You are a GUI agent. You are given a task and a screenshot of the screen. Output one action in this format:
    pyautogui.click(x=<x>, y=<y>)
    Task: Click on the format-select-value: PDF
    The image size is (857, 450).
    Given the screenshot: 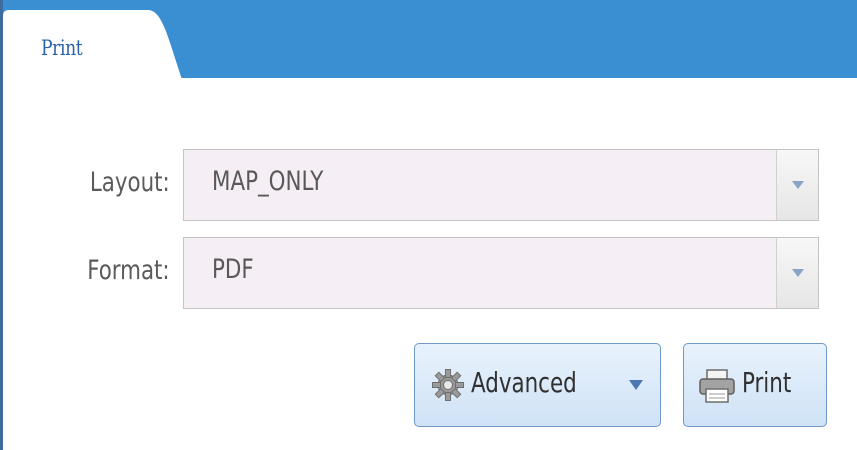 What is the action you would take?
    pyautogui.click(x=233, y=269)
    